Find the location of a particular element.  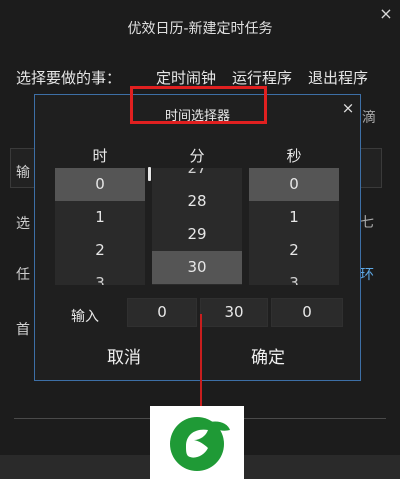

minute-column-header: 分 is located at coordinates (197, 156).